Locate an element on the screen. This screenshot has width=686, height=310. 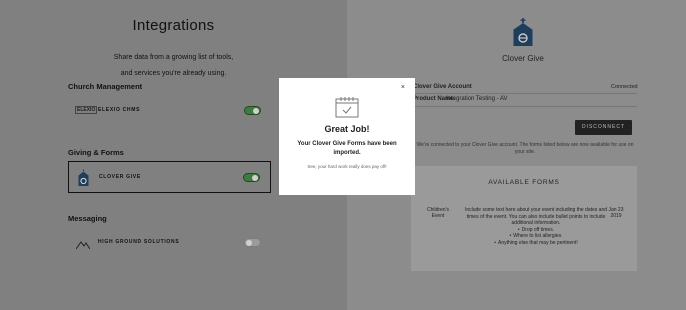
integration-row-high-ground: HIGH GROUND SOLUTIONS is located at coordinates (169, 243).